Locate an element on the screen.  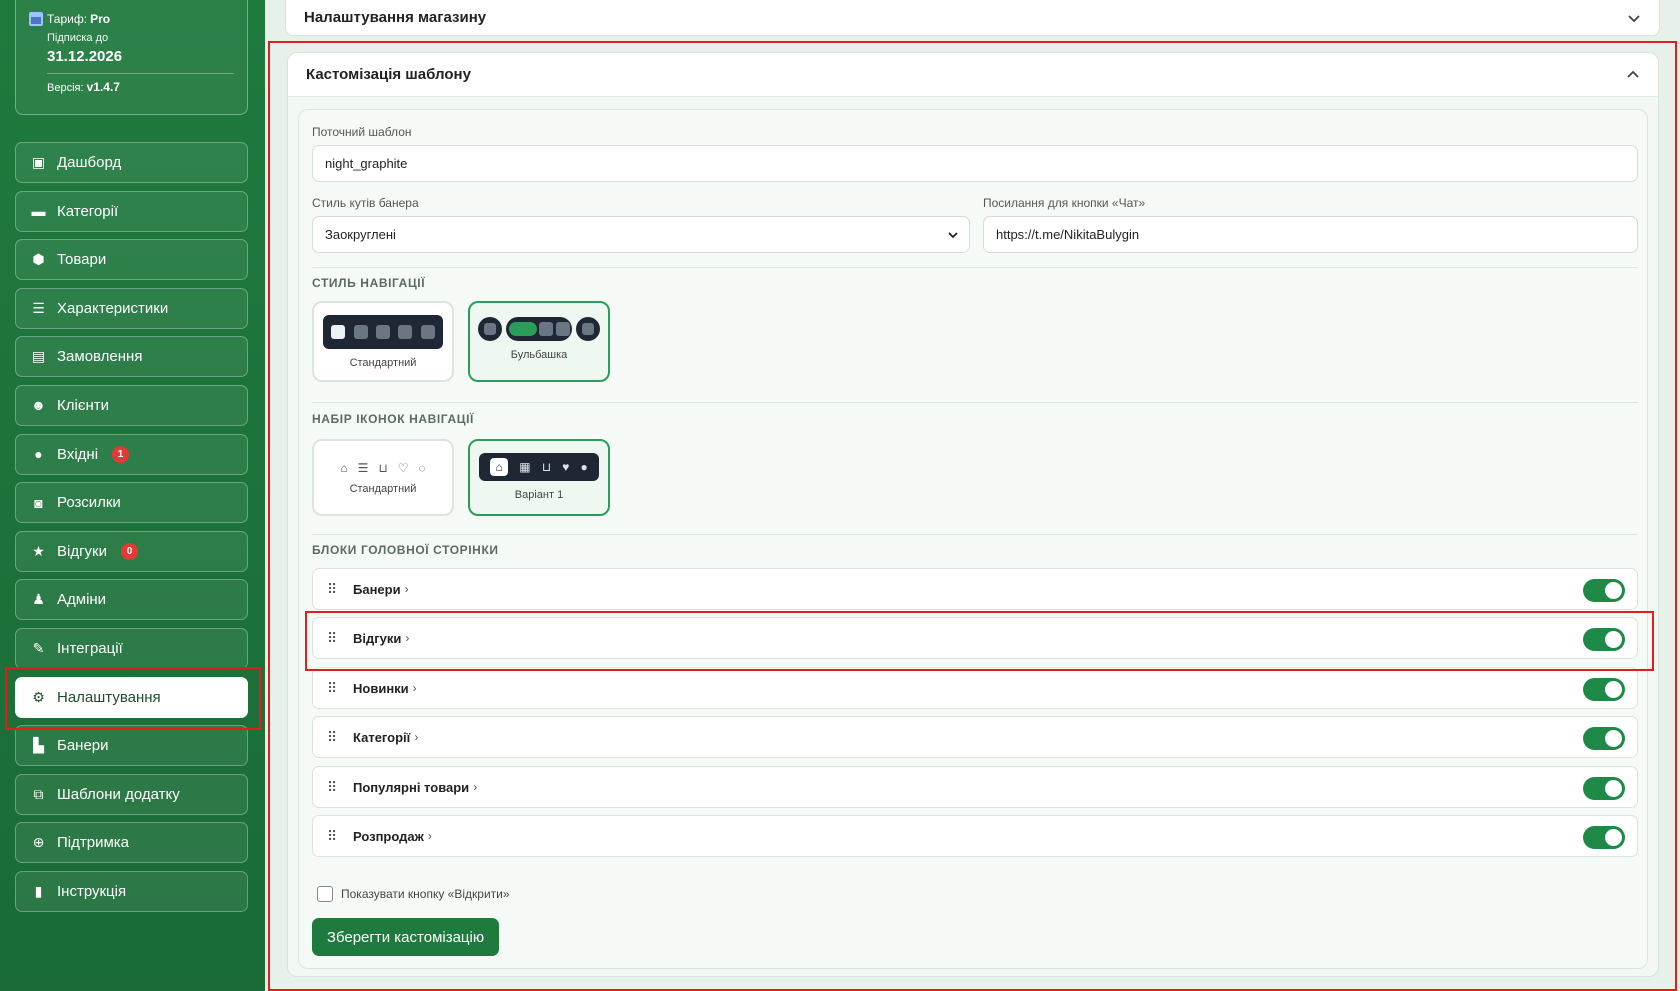
inbox-count-badge: 1 is located at coordinates (121, 454).